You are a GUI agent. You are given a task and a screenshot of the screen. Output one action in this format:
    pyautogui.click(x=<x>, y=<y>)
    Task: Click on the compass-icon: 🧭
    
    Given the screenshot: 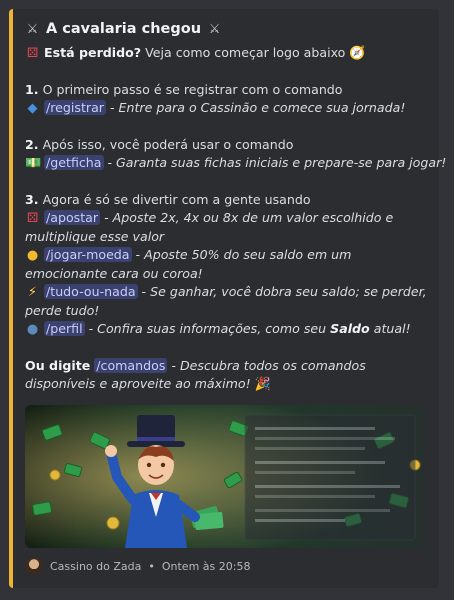 What is the action you would take?
    pyautogui.click(x=357, y=53)
    